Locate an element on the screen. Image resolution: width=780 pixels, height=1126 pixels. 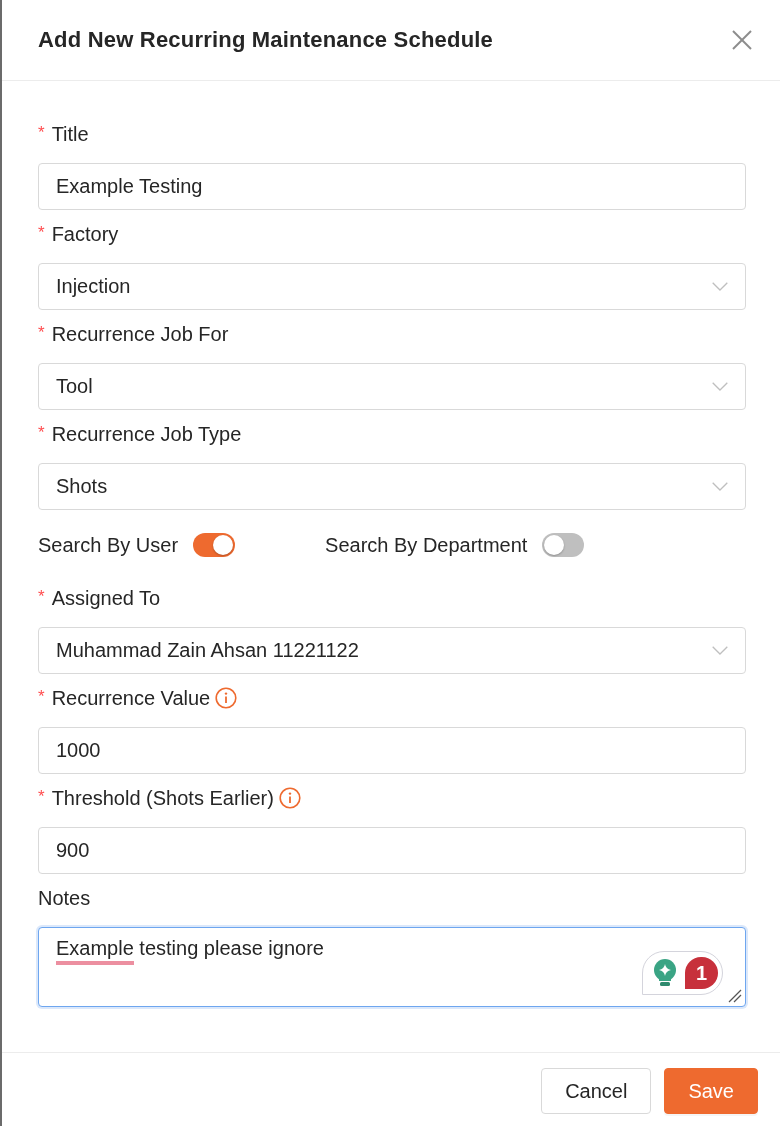
dialog-title: Add New Recurring Maintenance Schedule is located at coordinates (266, 40).